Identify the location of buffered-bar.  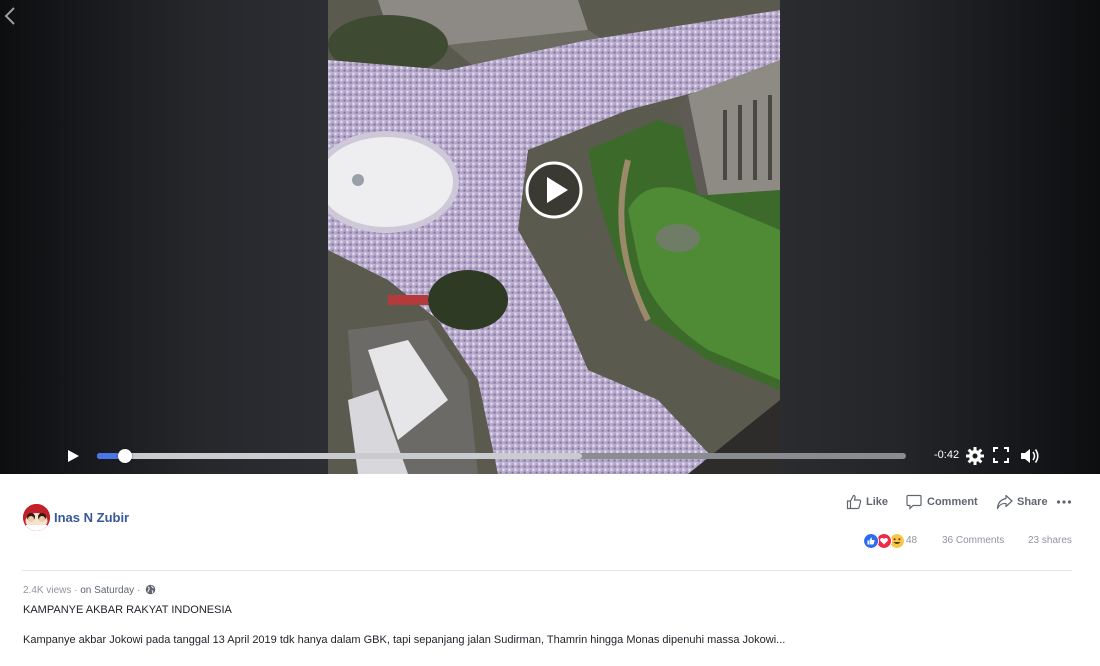
(340, 456).